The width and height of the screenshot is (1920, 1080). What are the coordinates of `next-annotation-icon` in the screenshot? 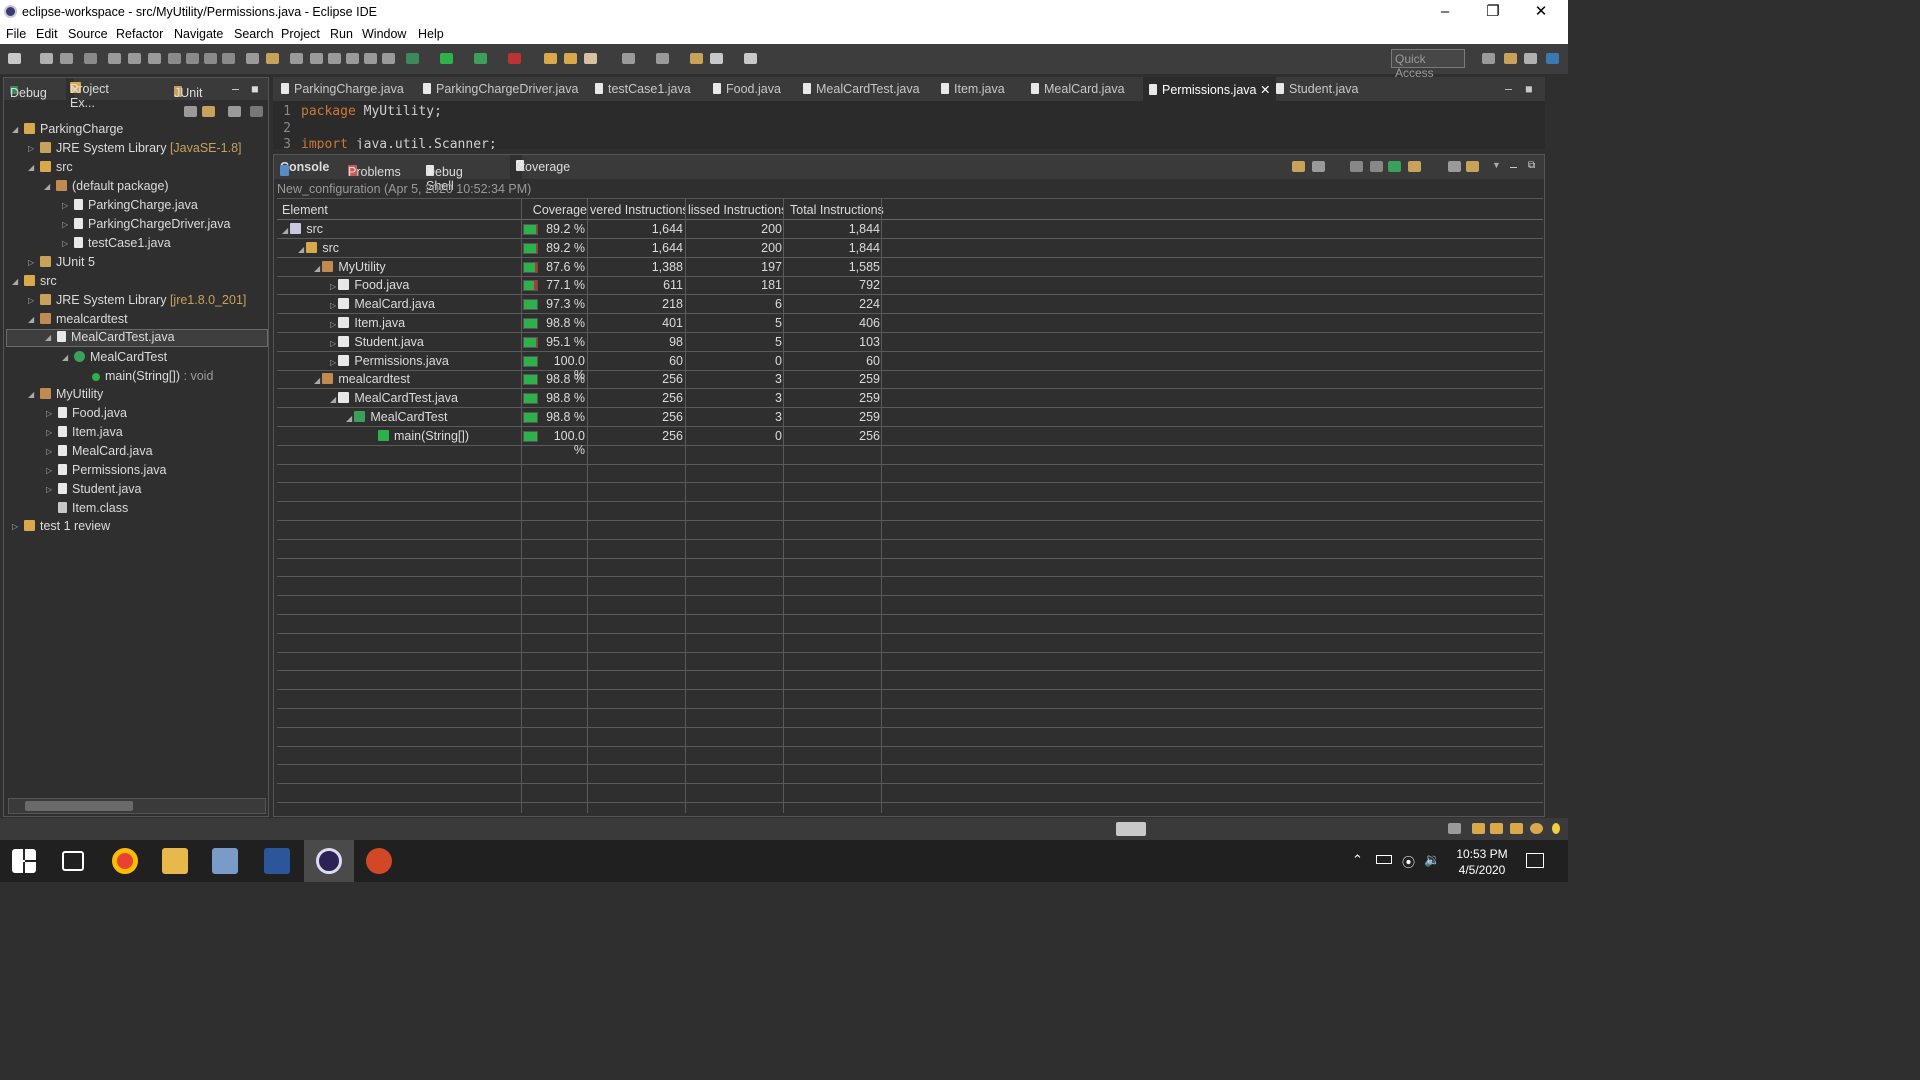 It's located at (628, 58).